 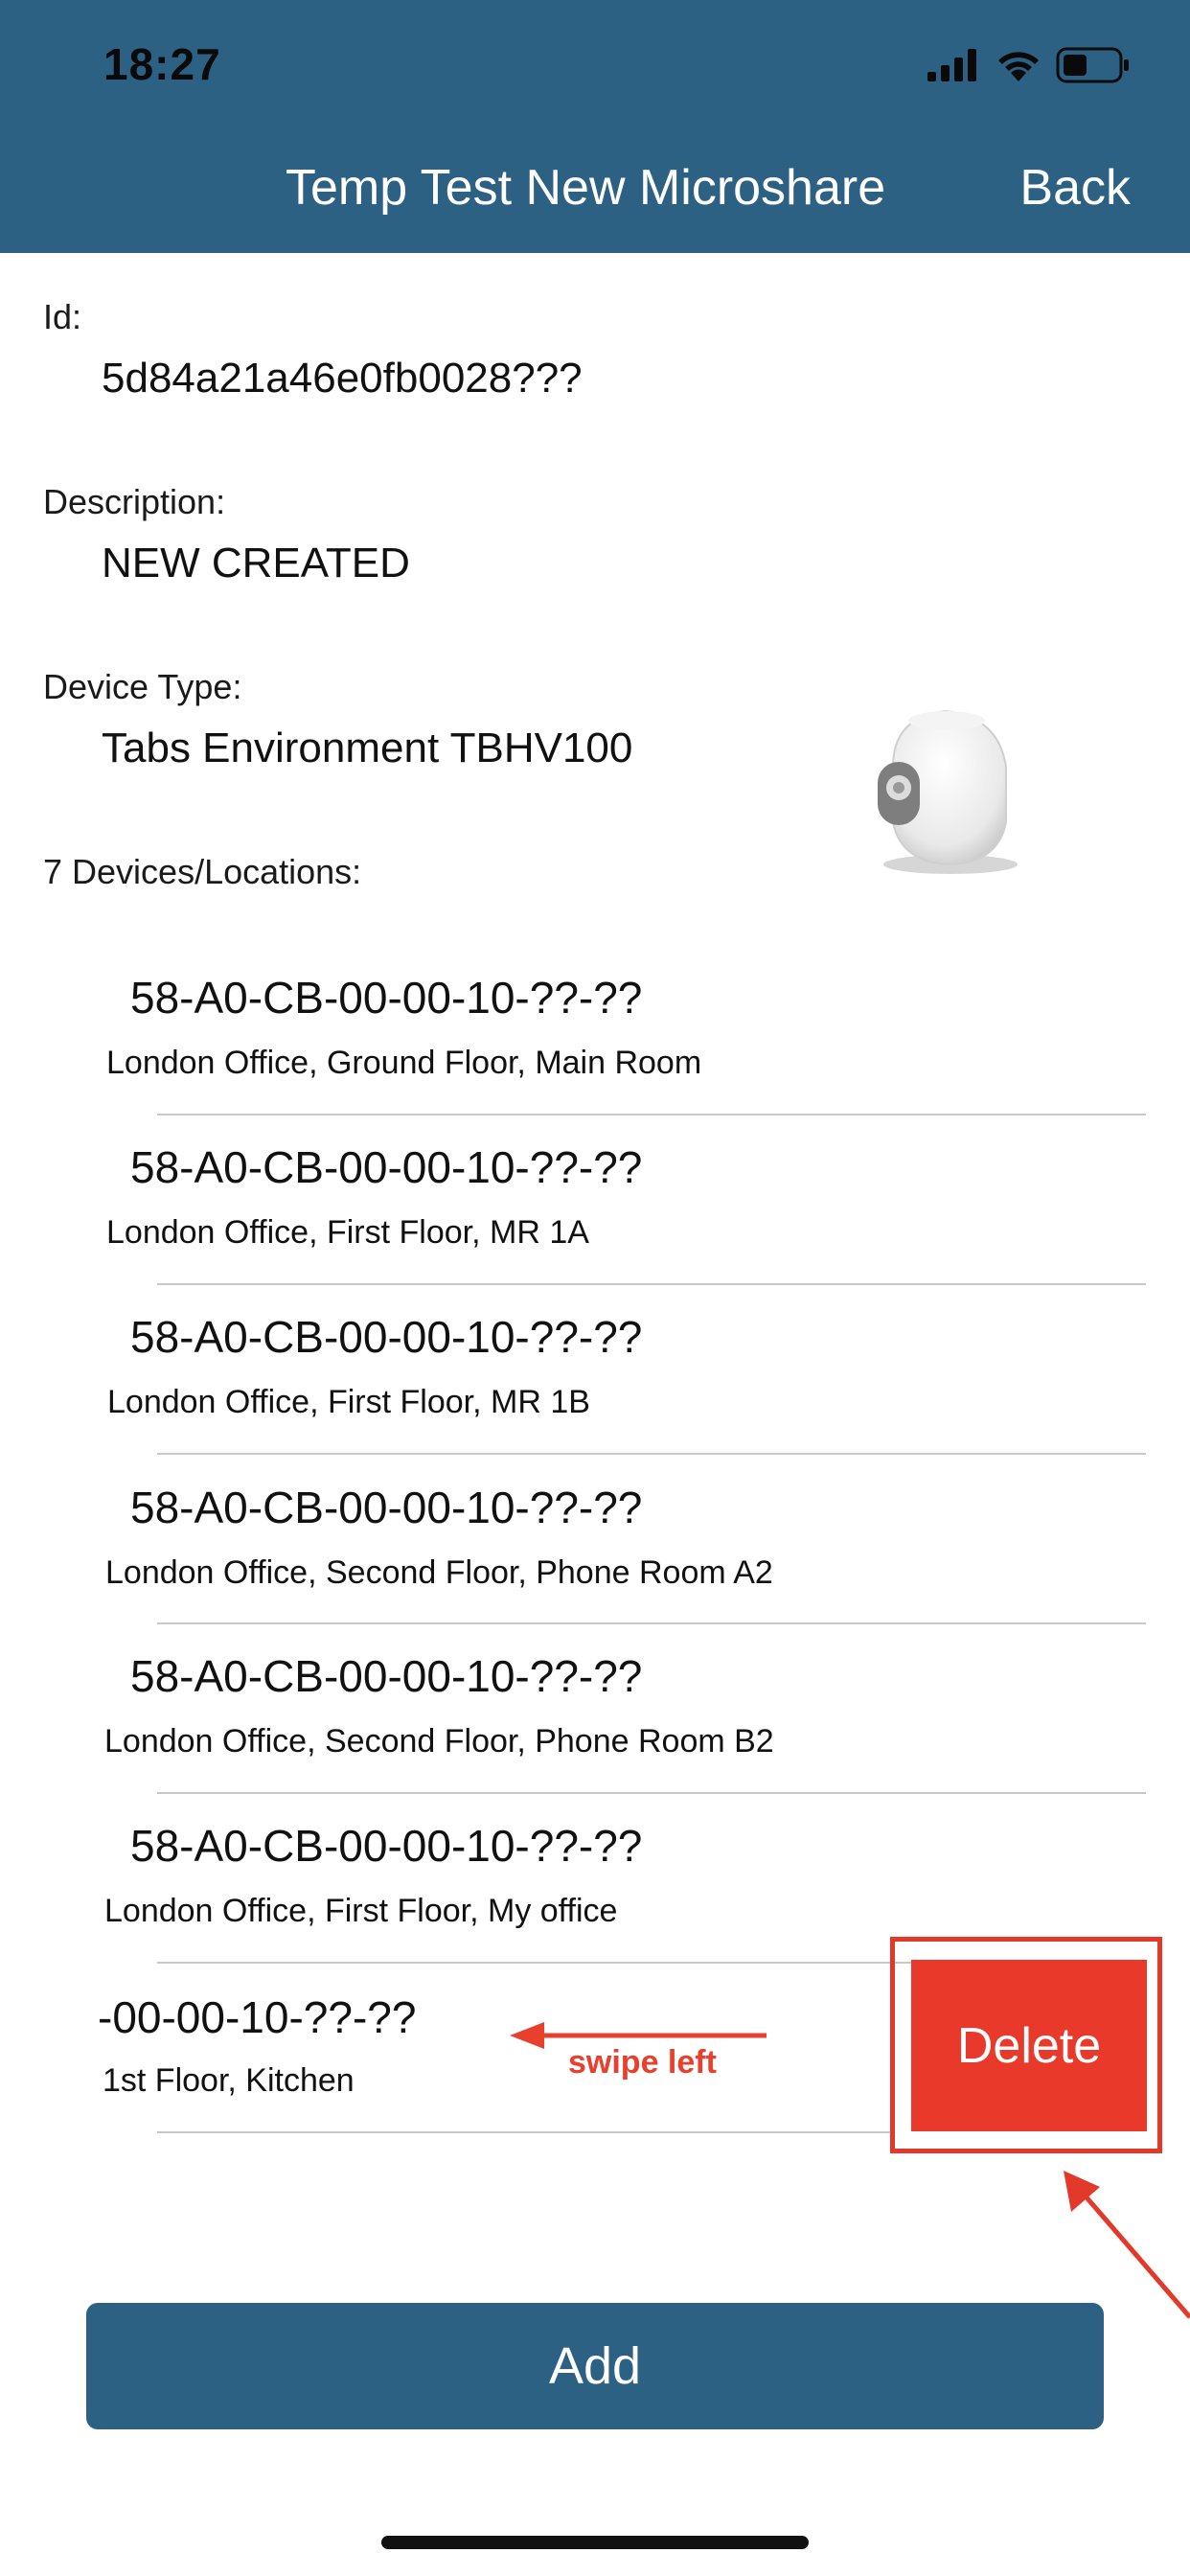 I want to click on device-id: -00-00-10-??-??, so click(x=257, y=2017).